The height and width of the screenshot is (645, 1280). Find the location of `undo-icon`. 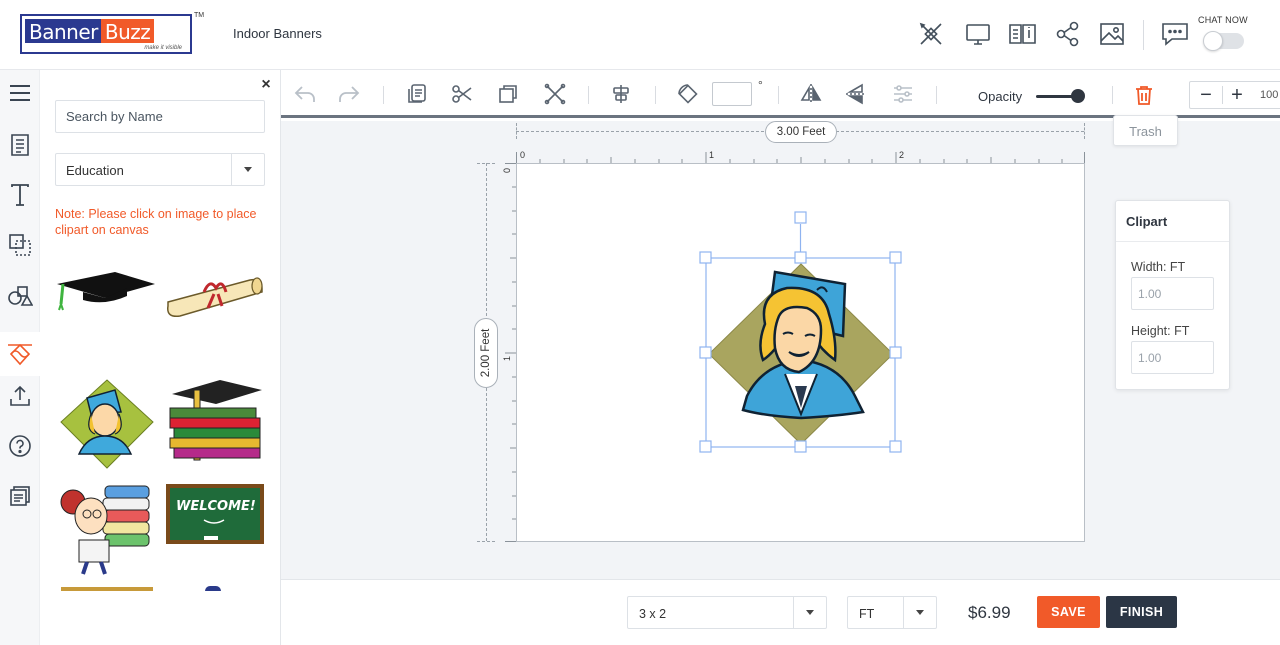

undo-icon is located at coordinates (305, 94).